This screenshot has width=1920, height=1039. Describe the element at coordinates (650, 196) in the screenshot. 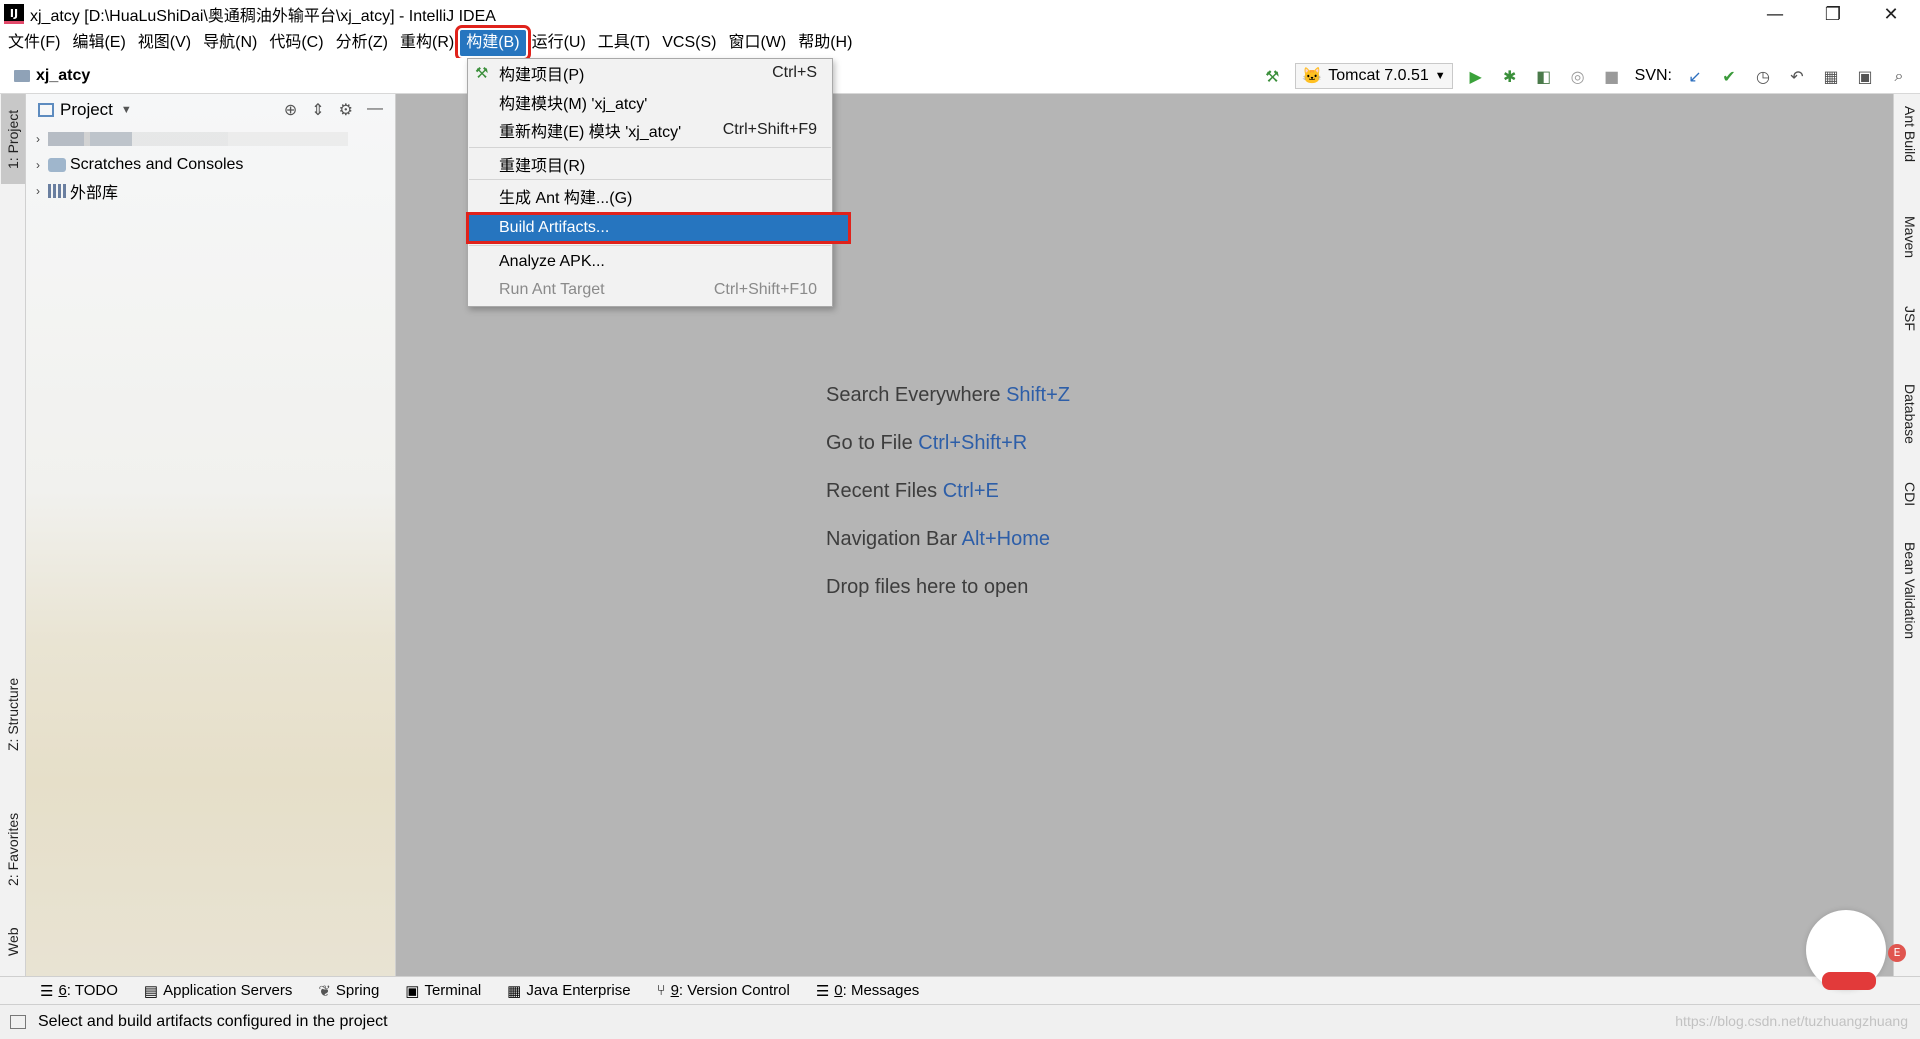

I see `menu-item-generate-ant-build: 生成 Ant 构建...(G)` at that location.